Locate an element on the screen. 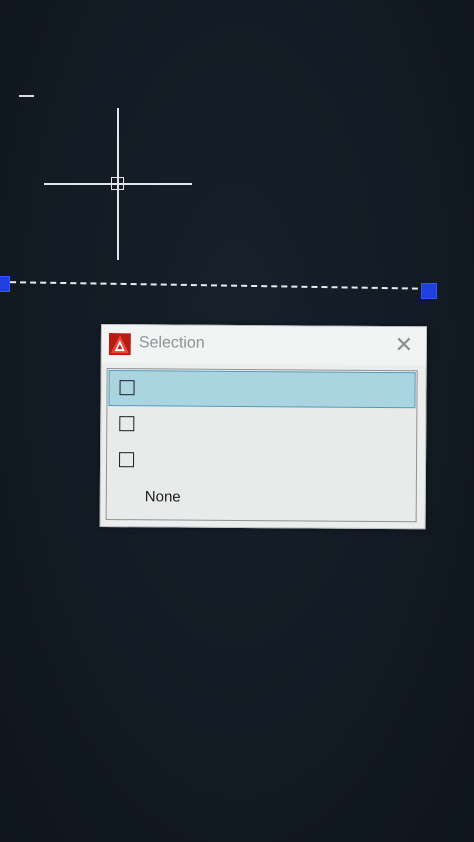  selected-dashed-line is located at coordinates (214, 285).